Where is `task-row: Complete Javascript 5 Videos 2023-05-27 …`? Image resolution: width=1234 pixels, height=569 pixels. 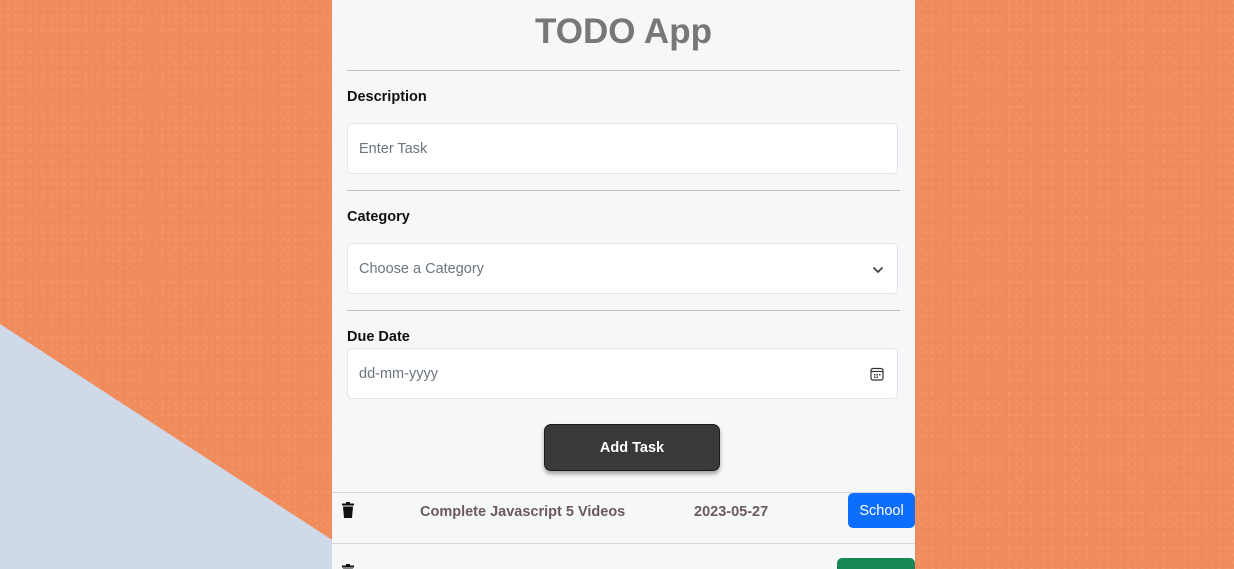
task-row: Complete Javascript 5 Videos 2023-05-27 … is located at coordinates (623, 517).